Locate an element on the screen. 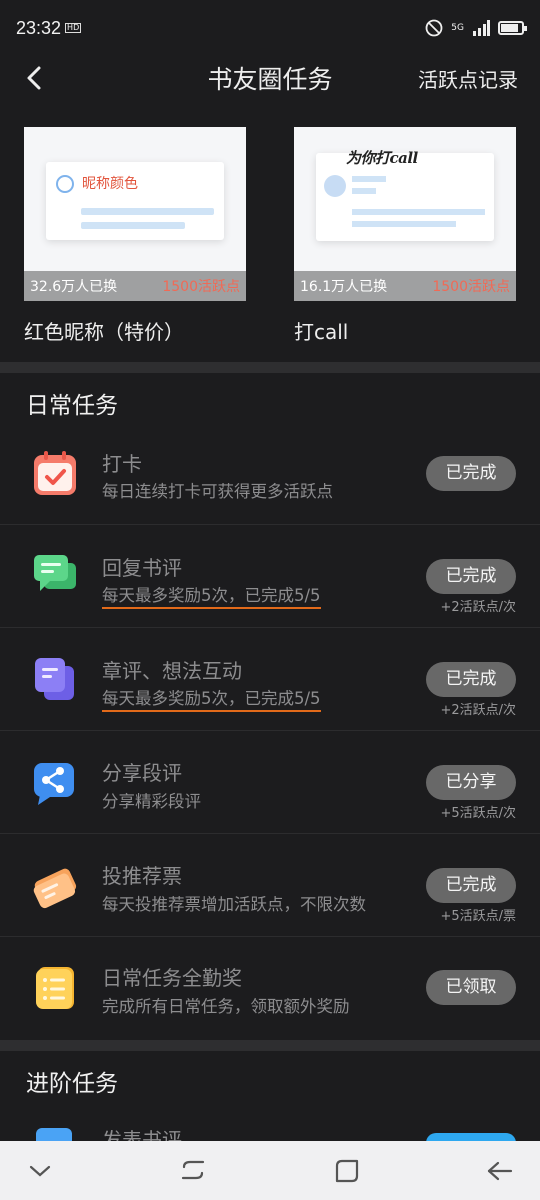  task-desc: 每日连续打卡可获得更多活跃点 is located at coordinates (217, 491).